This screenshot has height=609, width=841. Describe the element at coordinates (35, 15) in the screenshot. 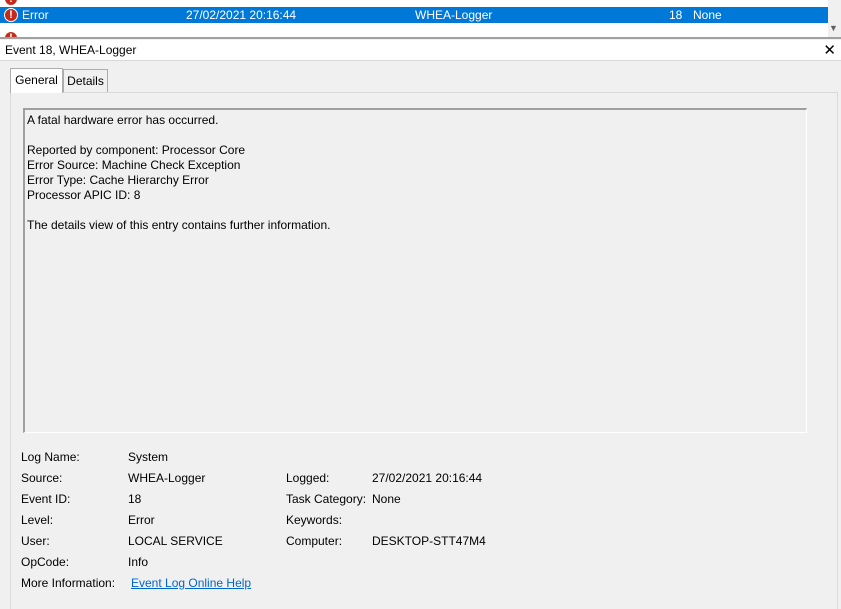

I see `event-level: Error` at that location.